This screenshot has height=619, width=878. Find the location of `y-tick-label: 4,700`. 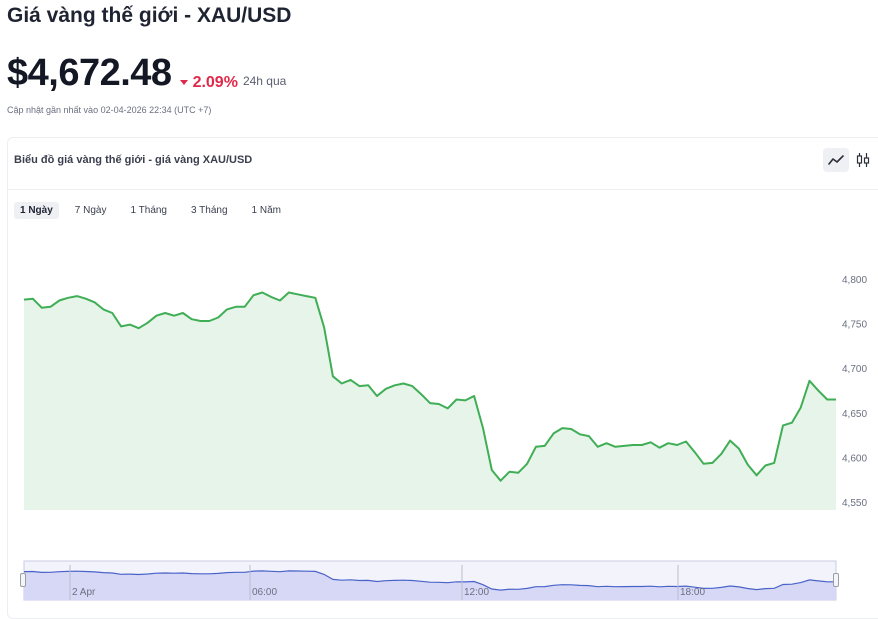

y-tick-label: 4,700 is located at coordinates (854, 369).